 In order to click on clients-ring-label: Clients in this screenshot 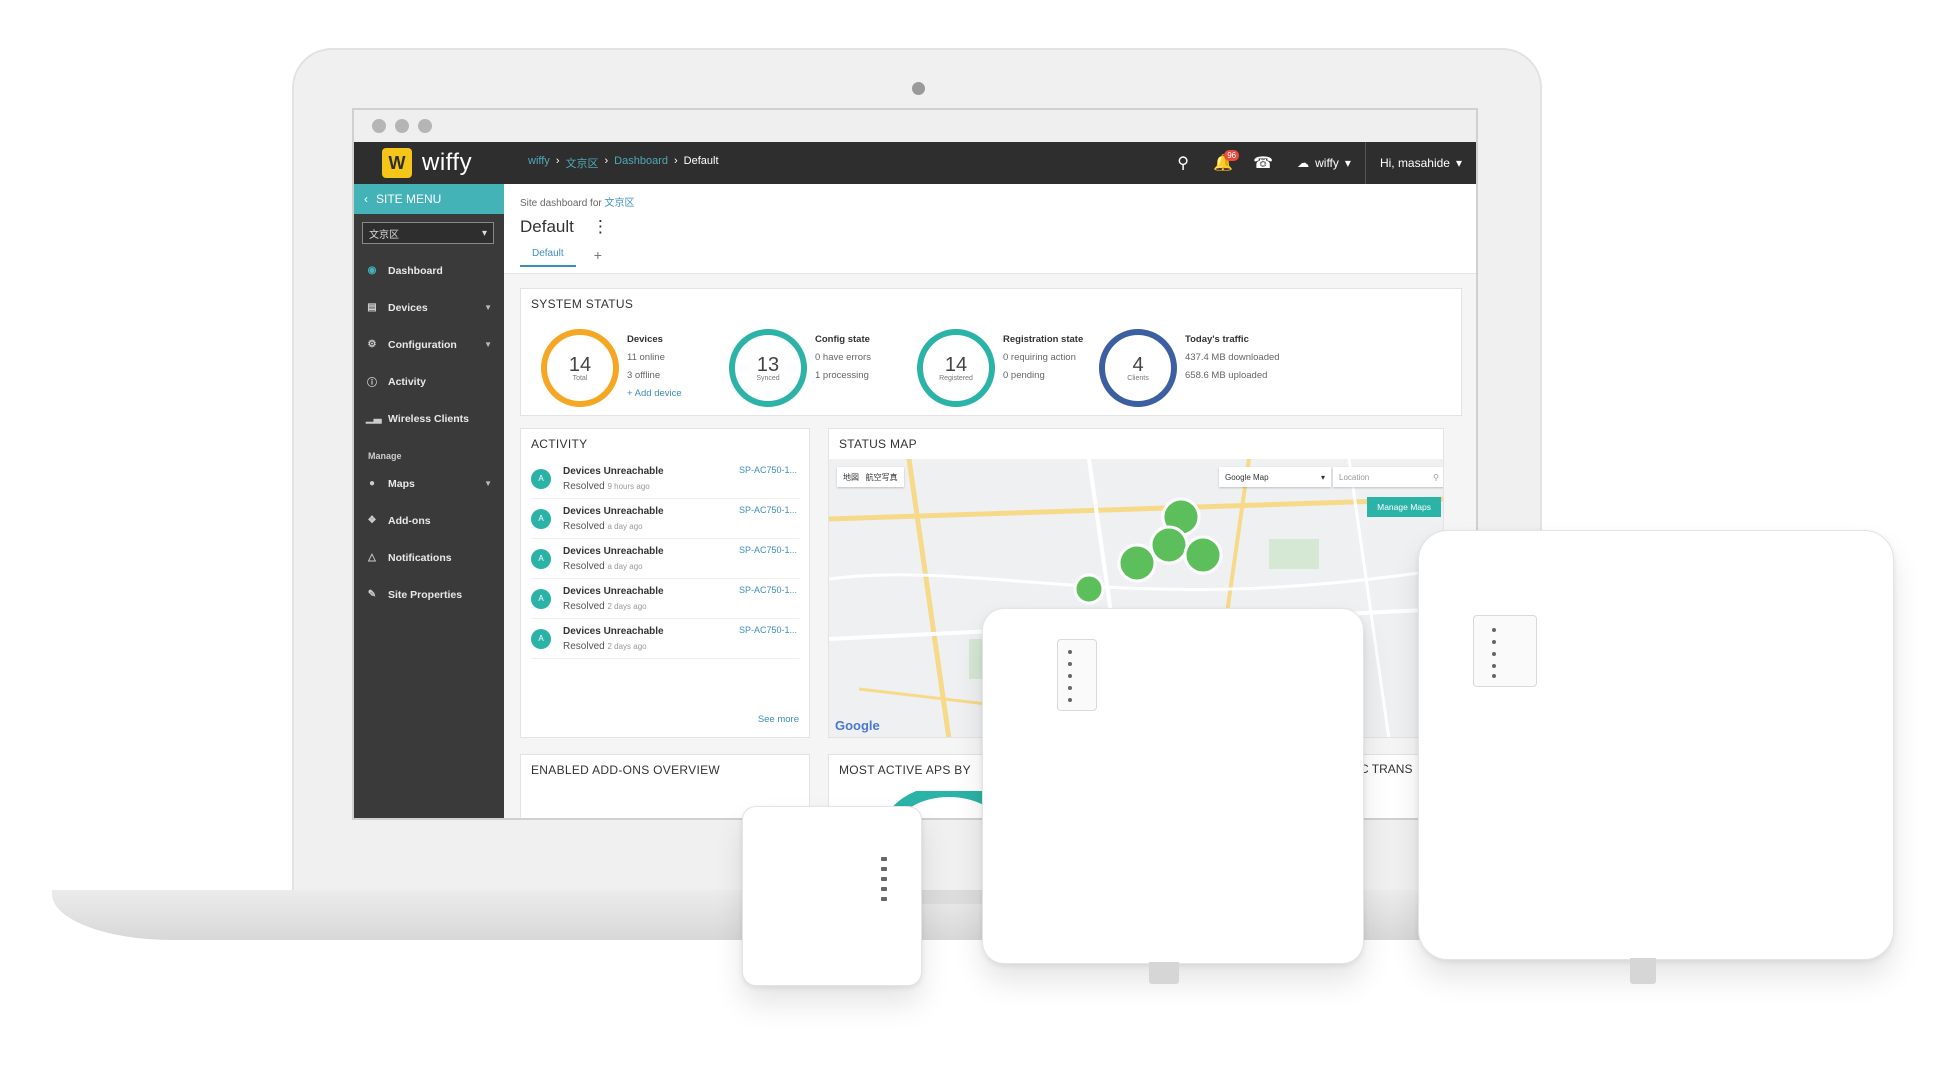, I will do `click(1138, 378)`.